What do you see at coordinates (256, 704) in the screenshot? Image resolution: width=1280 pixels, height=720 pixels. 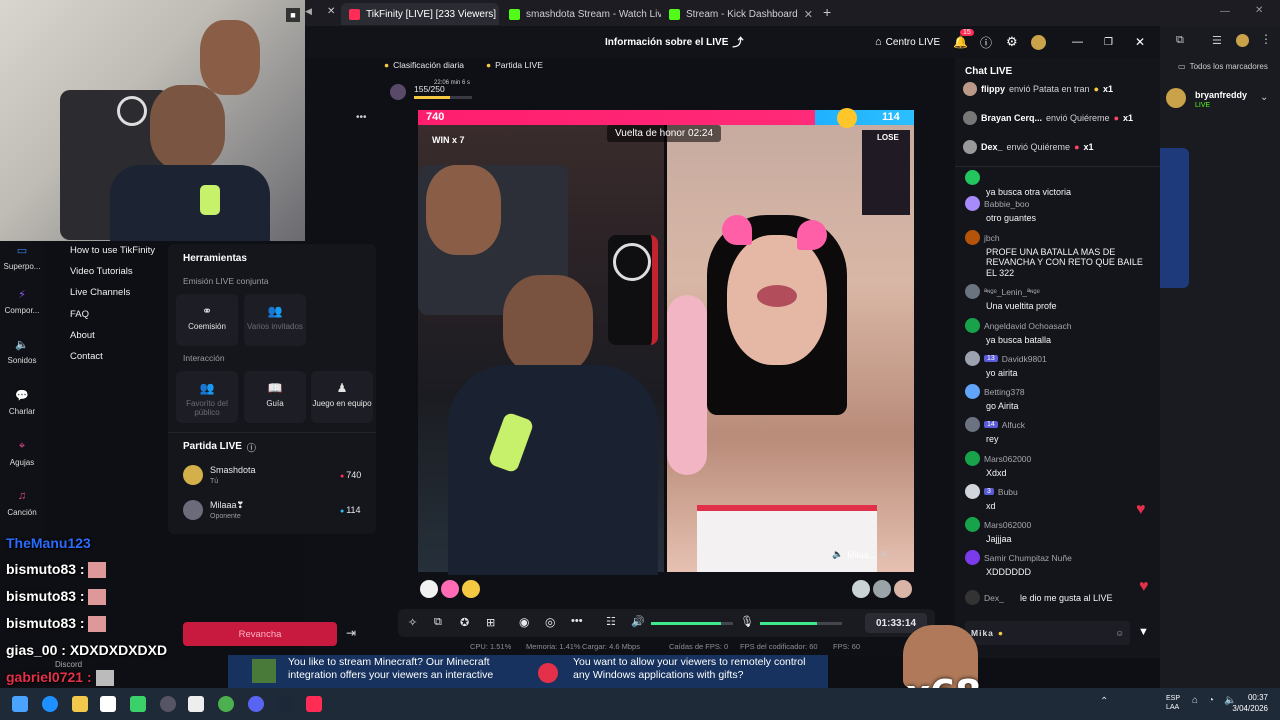 I see `discord-icon` at bounding box center [256, 704].